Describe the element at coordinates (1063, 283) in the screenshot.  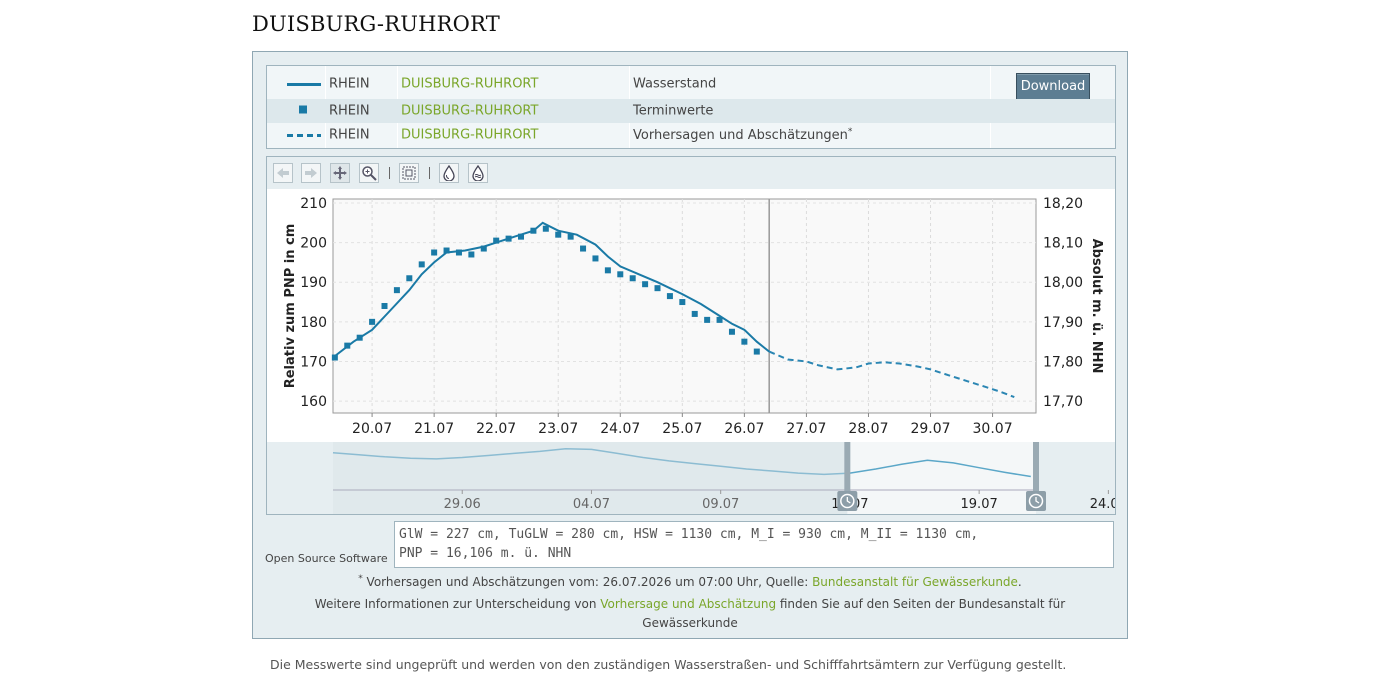
I see `y2-tick-label: 18,00` at that location.